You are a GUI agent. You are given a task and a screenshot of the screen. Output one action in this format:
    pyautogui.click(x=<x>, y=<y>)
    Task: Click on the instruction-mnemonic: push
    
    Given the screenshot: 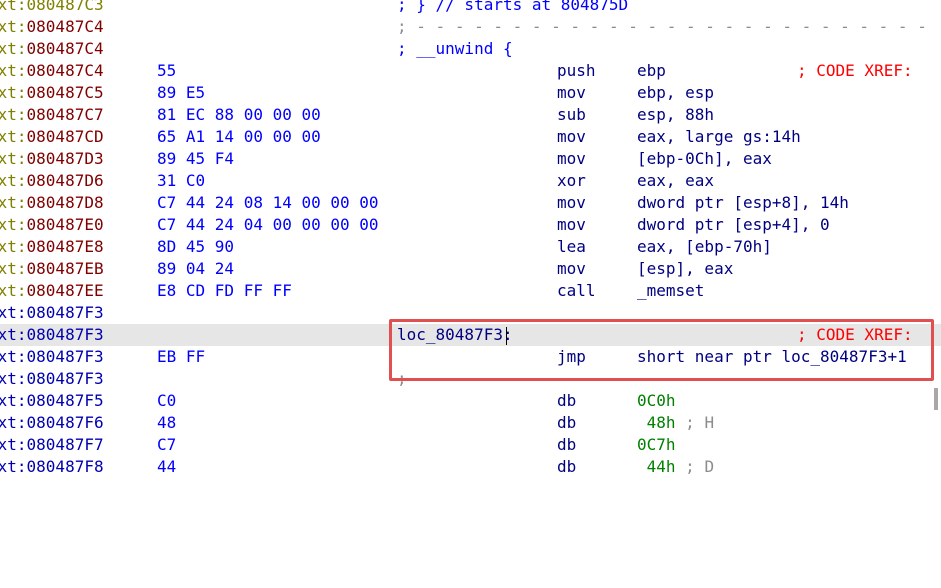 What is the action you would take?
    pyautogui.click(x=576, y=71)
    